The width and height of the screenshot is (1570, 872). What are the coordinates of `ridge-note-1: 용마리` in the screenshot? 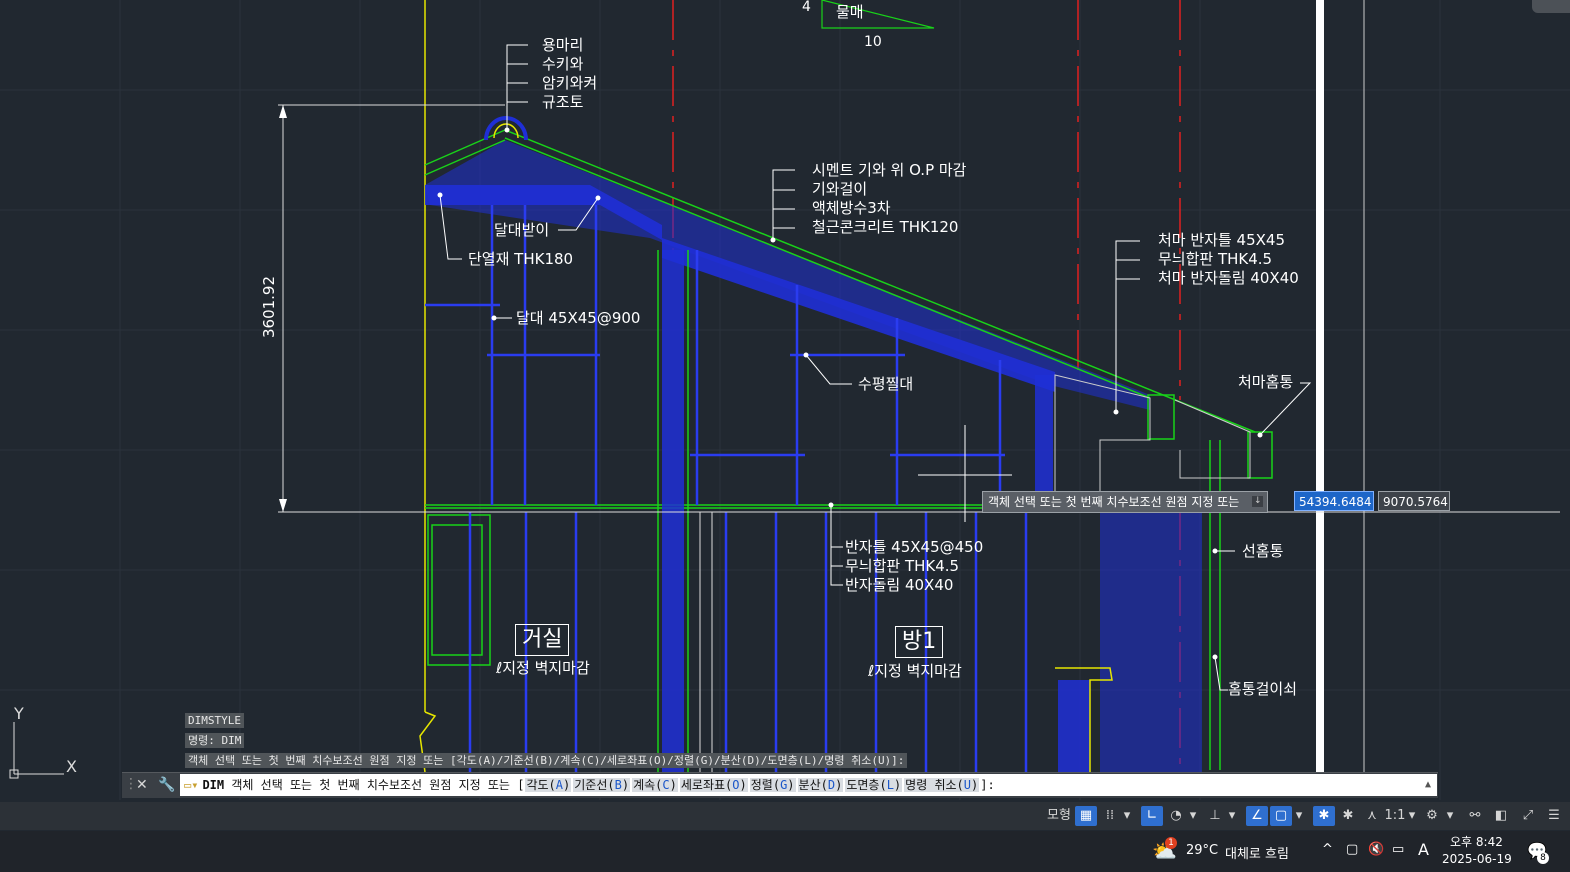 It's located at (563, 45).